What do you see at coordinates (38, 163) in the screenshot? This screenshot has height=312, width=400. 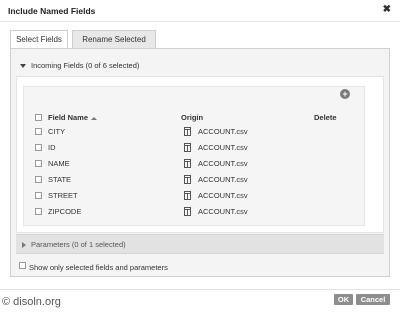 I see `row-checkbox-name` at bounding box center [38, 163].